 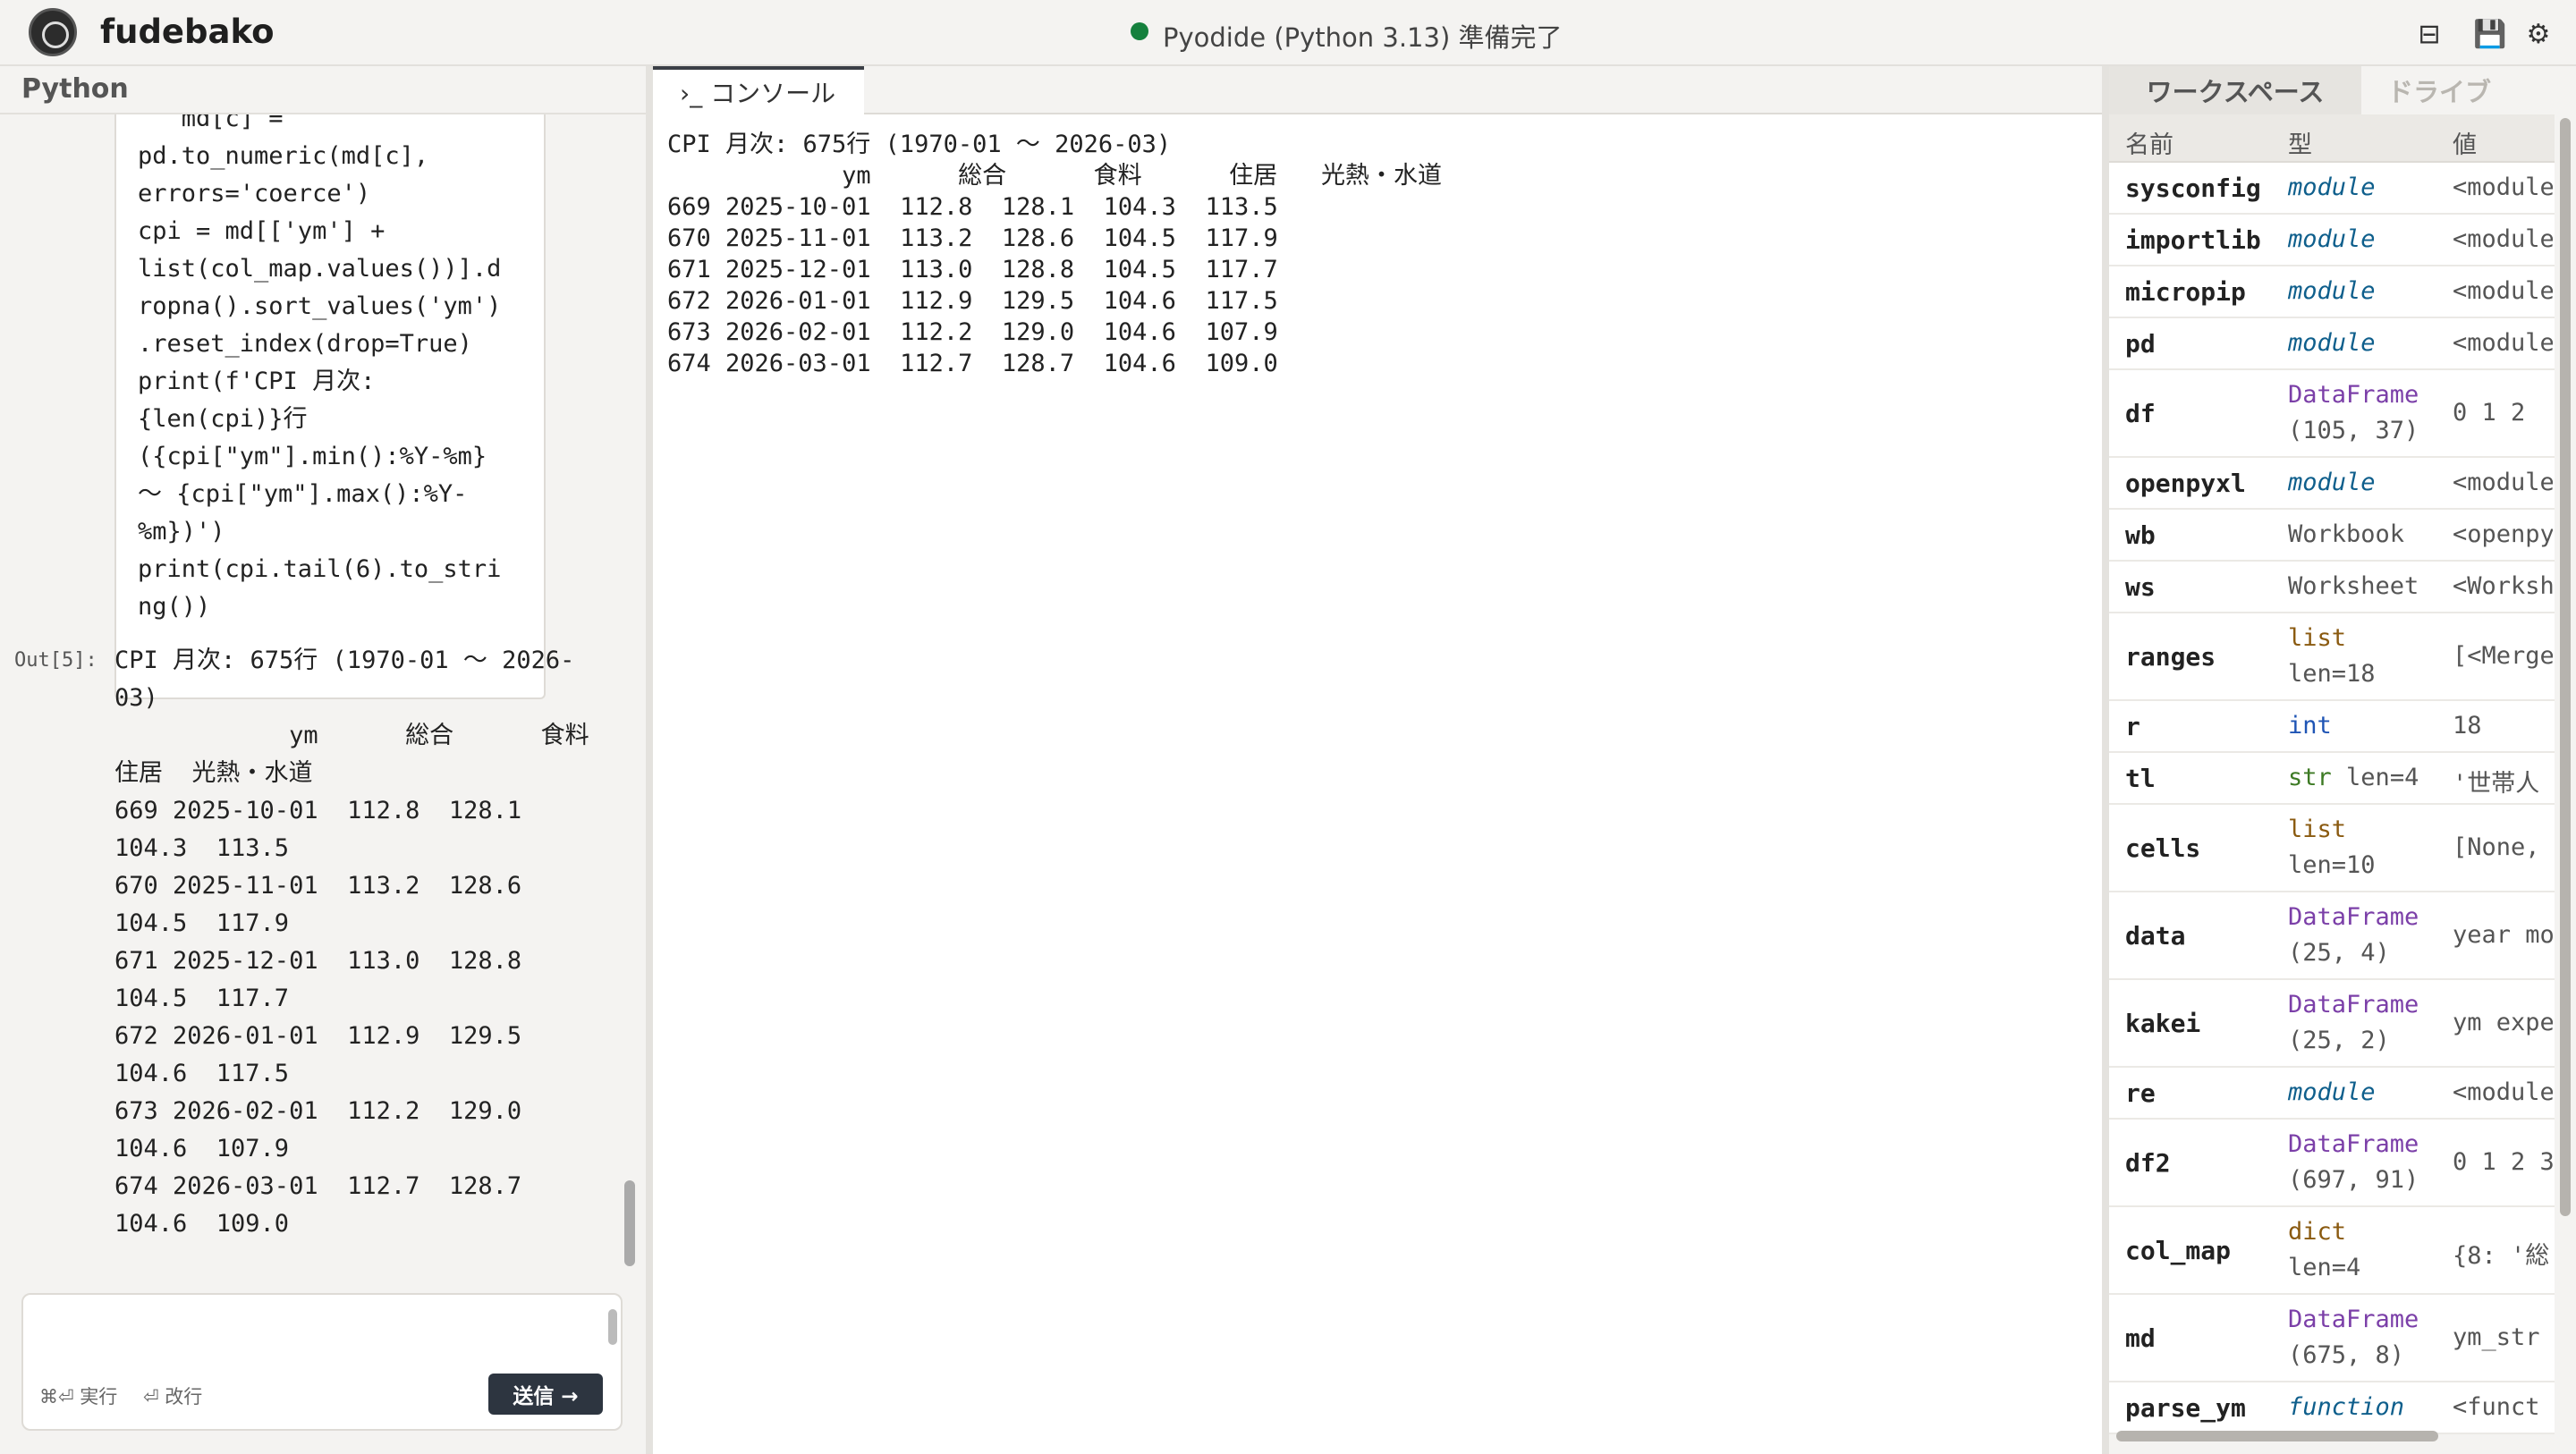 I want to click on variable-type-name: function, so click(x=2346, y=1407).